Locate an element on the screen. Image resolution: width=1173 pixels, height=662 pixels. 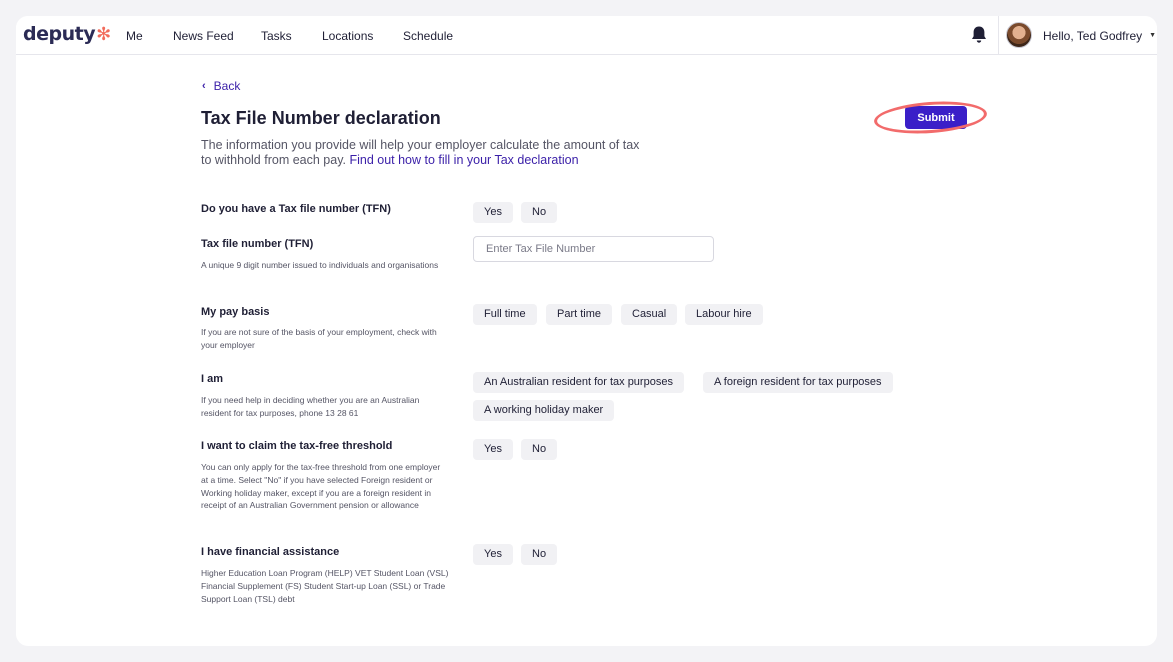
tax-free-threshold-no-option: No is located at coordinates (539, 449).